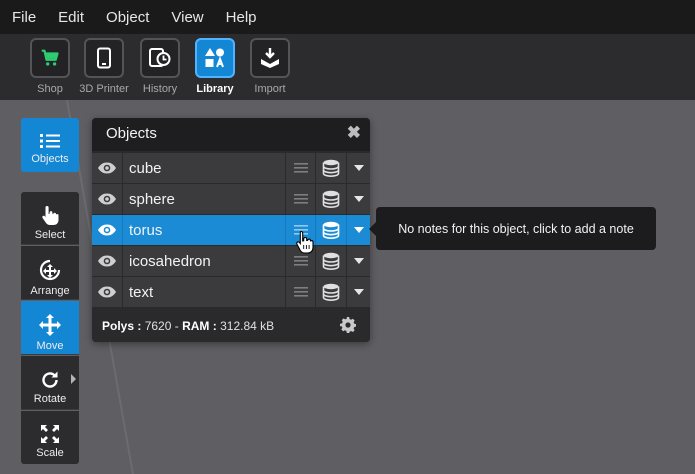 Image resolution: width=695 pixels, height=474 pixels. What do you see at coordinates (50, 141) in the screenshot?
I see `list-icon` at bounding box center [50, 141].